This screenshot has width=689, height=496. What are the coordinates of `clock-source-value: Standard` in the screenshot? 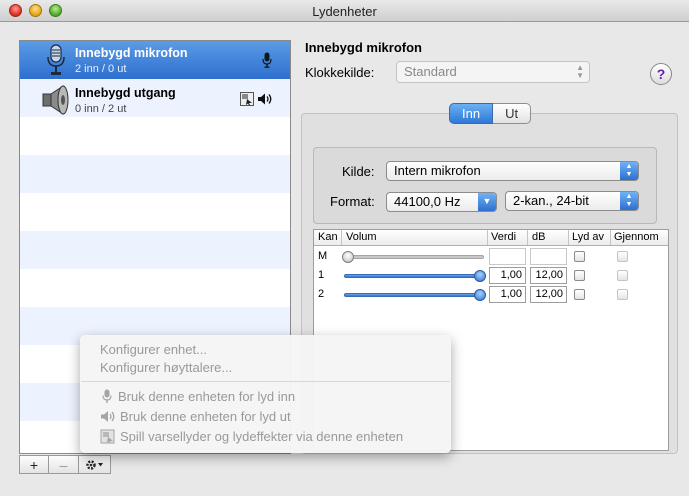 It's located at (430, 71).